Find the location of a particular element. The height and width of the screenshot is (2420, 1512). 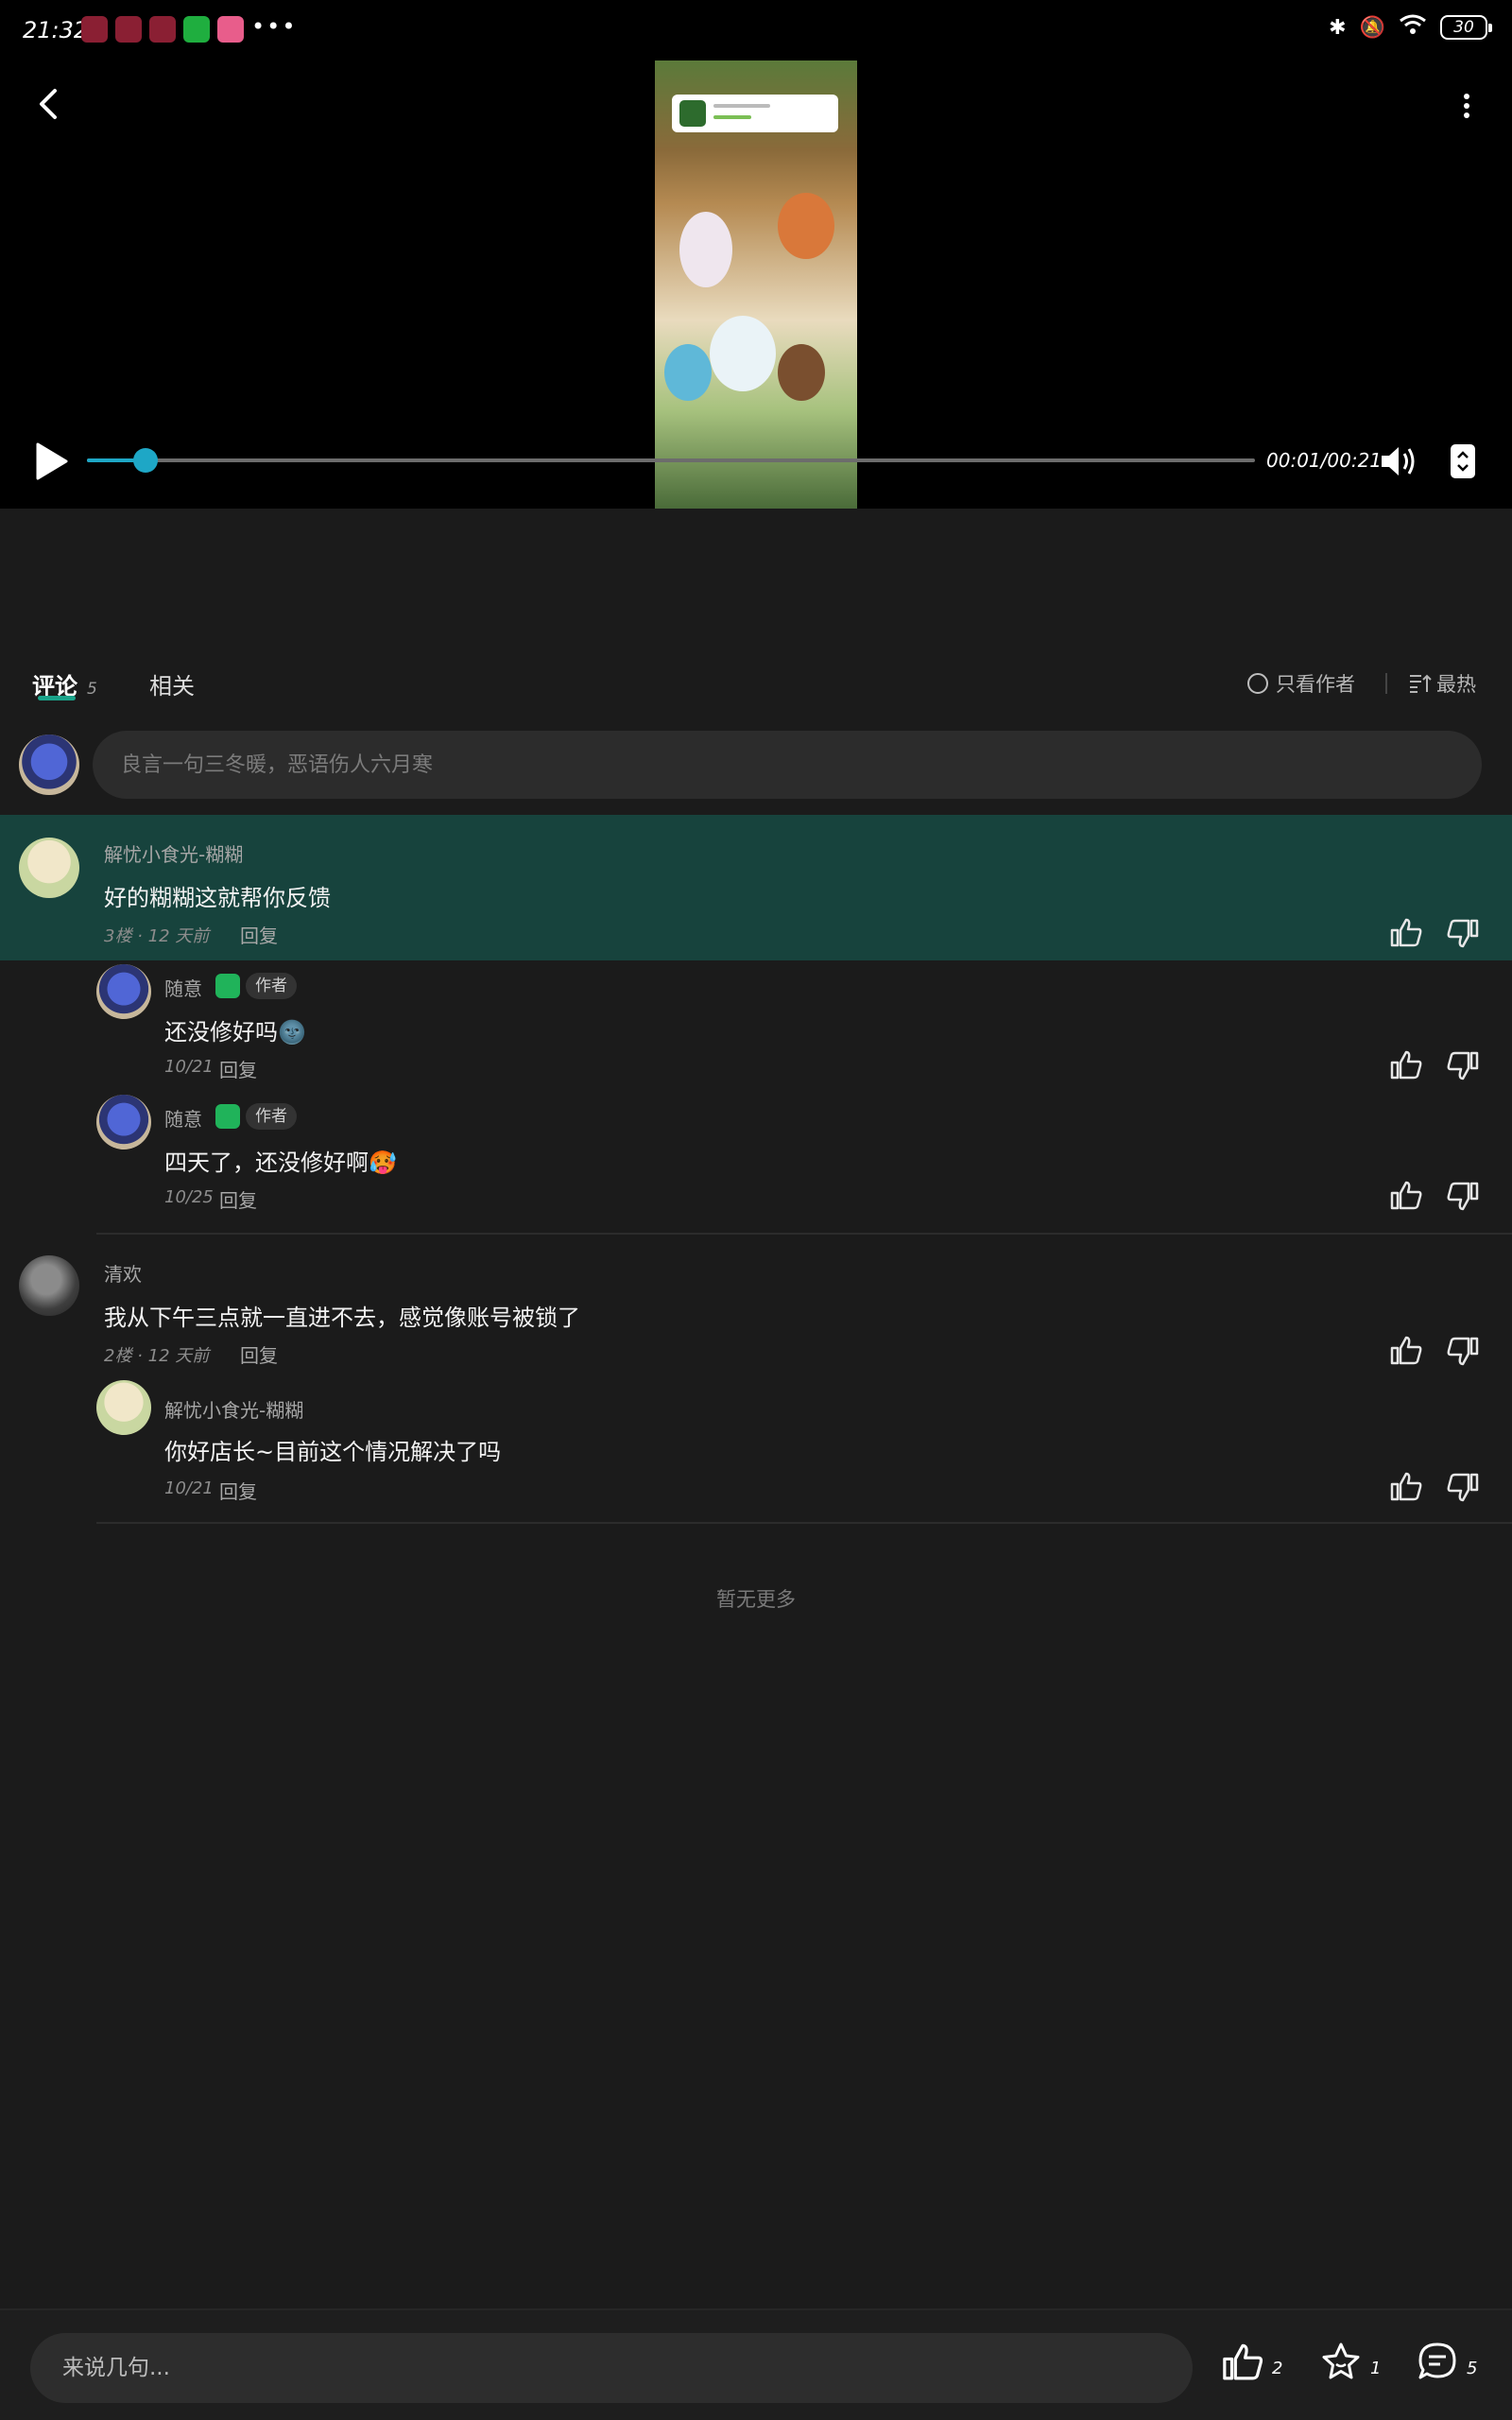

reply-text: 还没修好吗🌚 is located at coordinates (235, 1032).